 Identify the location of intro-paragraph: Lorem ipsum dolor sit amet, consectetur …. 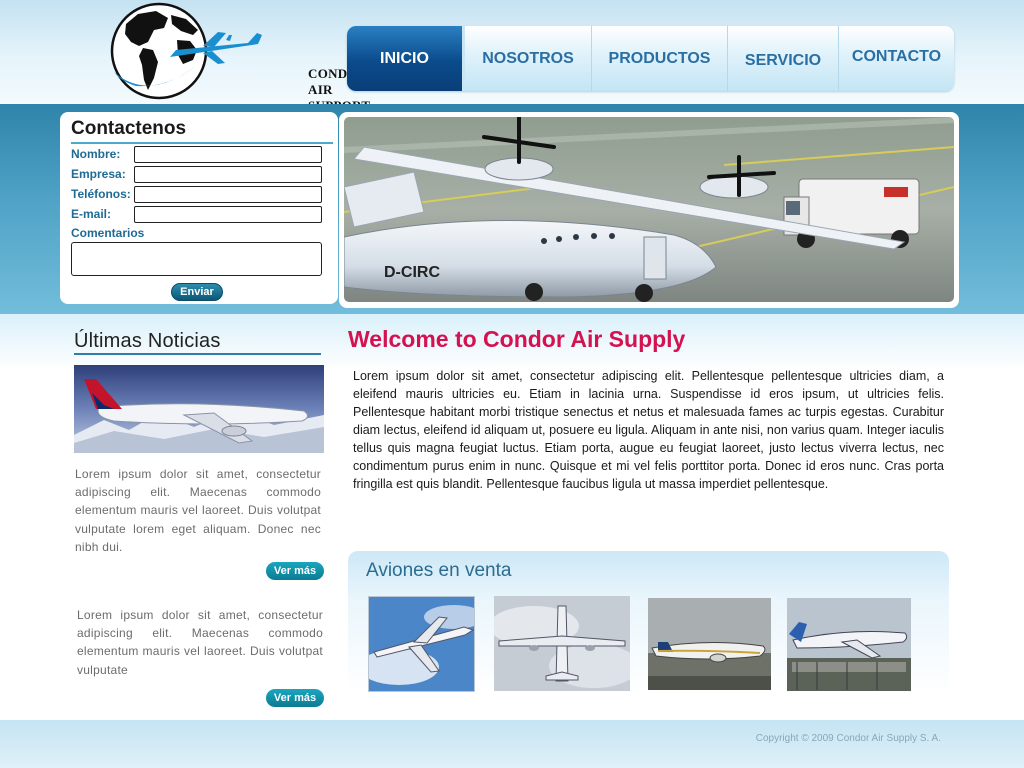
(648, 430).